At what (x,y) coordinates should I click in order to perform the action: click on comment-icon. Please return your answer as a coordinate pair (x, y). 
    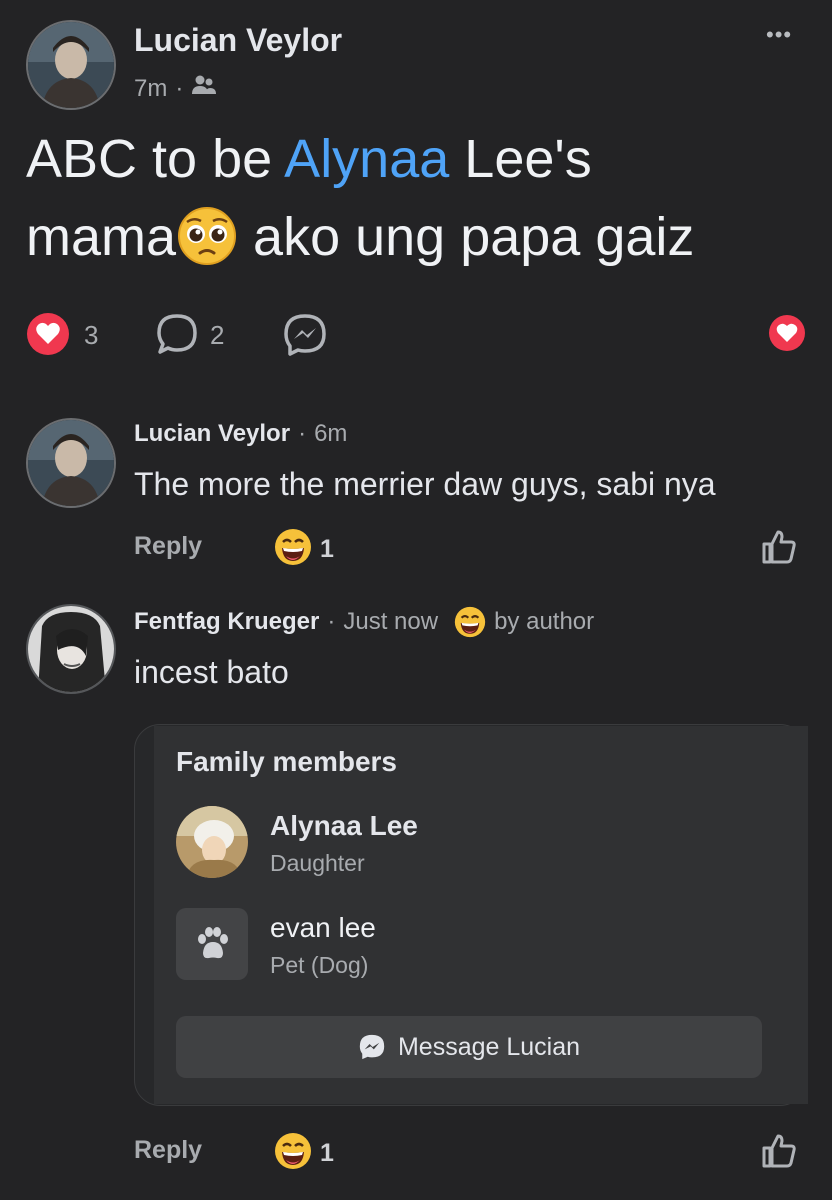
    Looking at the image, I should click on (177, 334).